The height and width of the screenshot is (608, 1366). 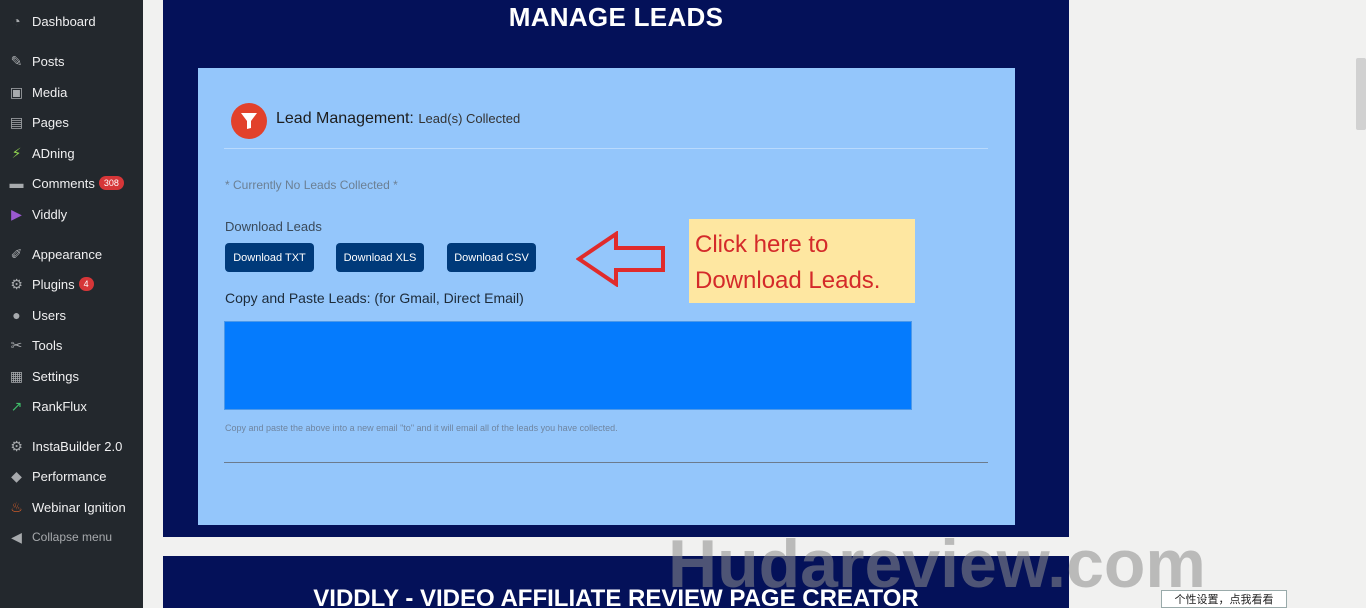 What do you see at coordinates (71, 122) in the screenshot?
I see `sidebar-item-pages: ▤ Pages` at bounding box center [71, 122].